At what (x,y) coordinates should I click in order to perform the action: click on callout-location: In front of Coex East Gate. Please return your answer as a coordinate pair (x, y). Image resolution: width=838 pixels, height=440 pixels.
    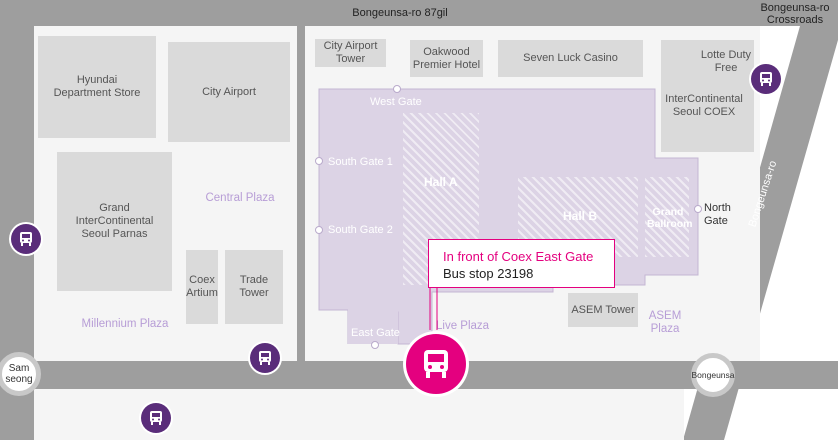
    Looking at the image, I should click on (518, 256).